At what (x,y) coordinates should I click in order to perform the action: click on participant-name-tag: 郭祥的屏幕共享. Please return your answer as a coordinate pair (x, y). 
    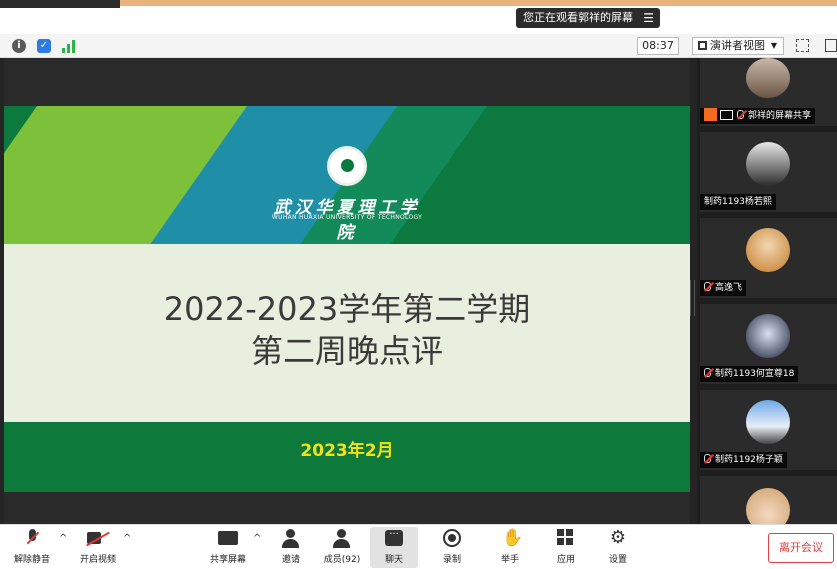
    Looking at the image, I should click on (758, 116).